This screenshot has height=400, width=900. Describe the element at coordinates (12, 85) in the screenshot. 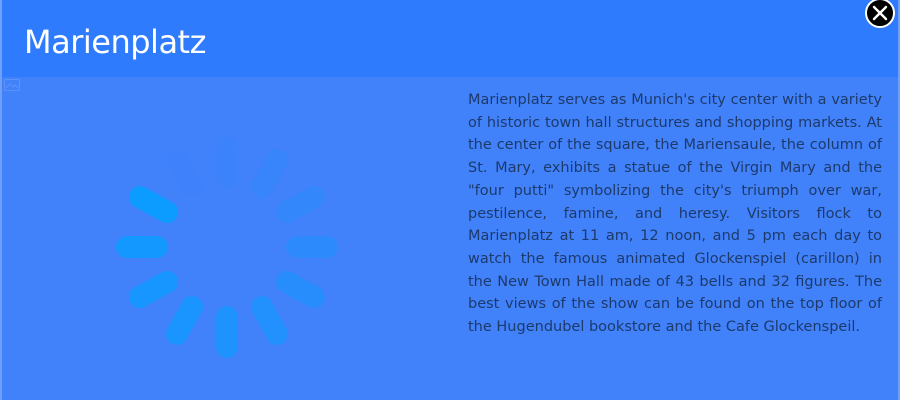

I see `broken-image-icon` at that location.